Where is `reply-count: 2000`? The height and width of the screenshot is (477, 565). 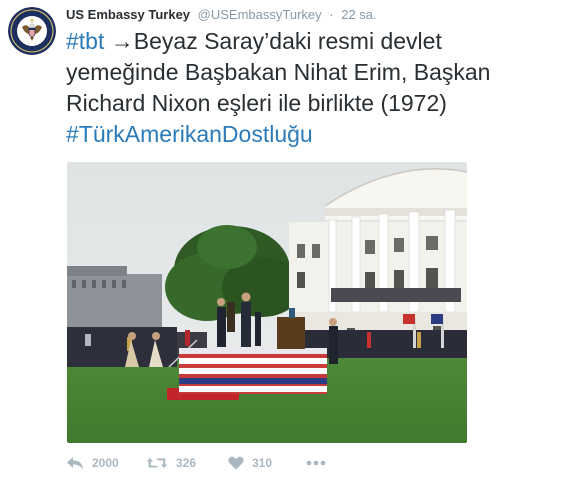 reply-count: 2000 is located at coordinates (105, 463).